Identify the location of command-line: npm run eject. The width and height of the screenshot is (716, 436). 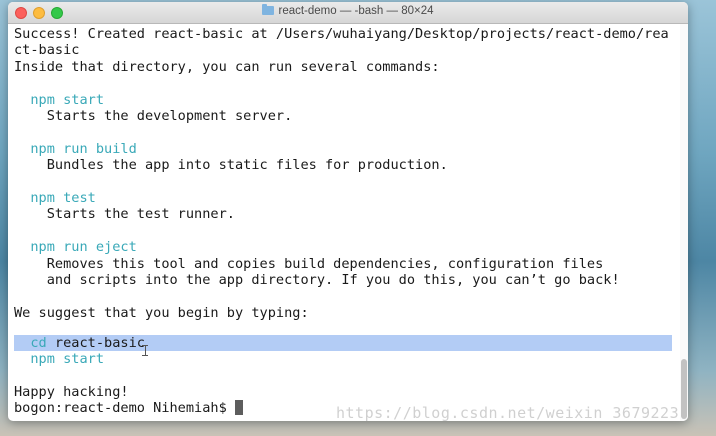
(75, 247).